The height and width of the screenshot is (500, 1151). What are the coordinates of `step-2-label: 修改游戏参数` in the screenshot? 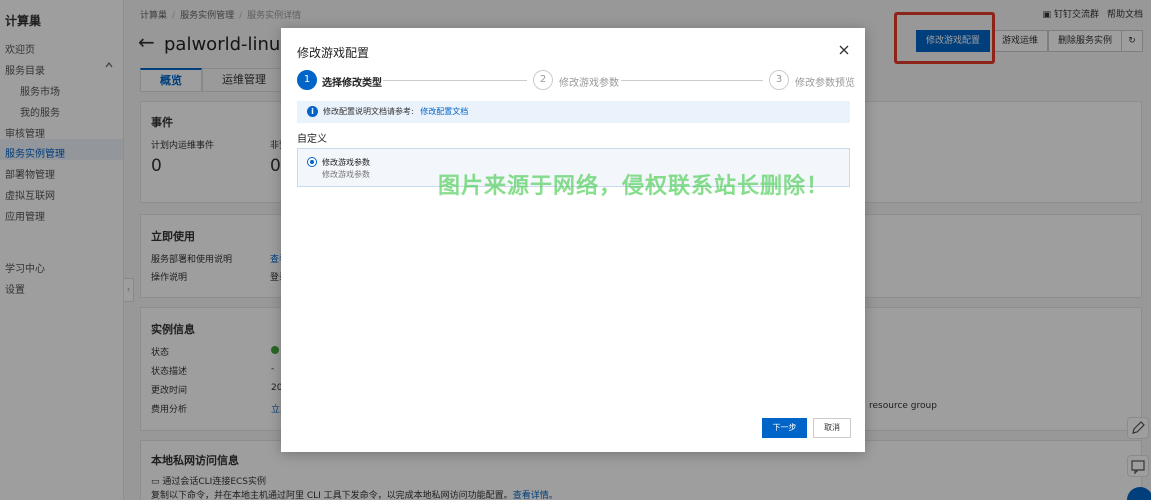 It's located at (589, 83).